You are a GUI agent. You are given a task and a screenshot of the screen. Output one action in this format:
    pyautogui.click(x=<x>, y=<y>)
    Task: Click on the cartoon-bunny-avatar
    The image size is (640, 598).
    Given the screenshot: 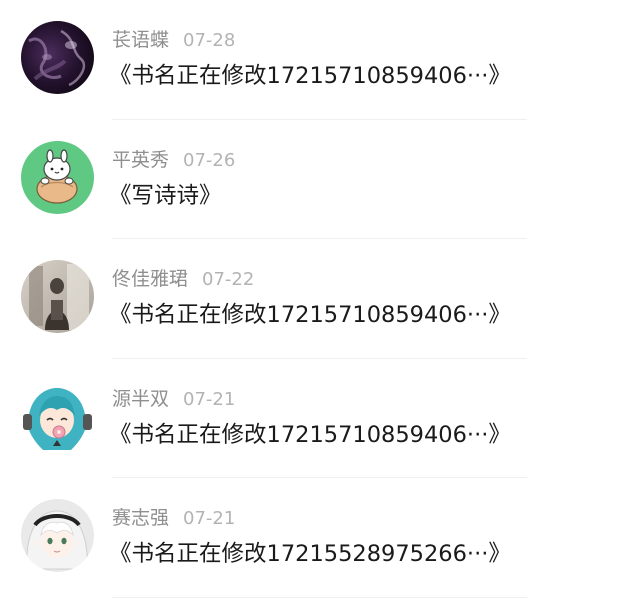 What is the action you would take?
    pyautogui.click(x=57, y=177)
    